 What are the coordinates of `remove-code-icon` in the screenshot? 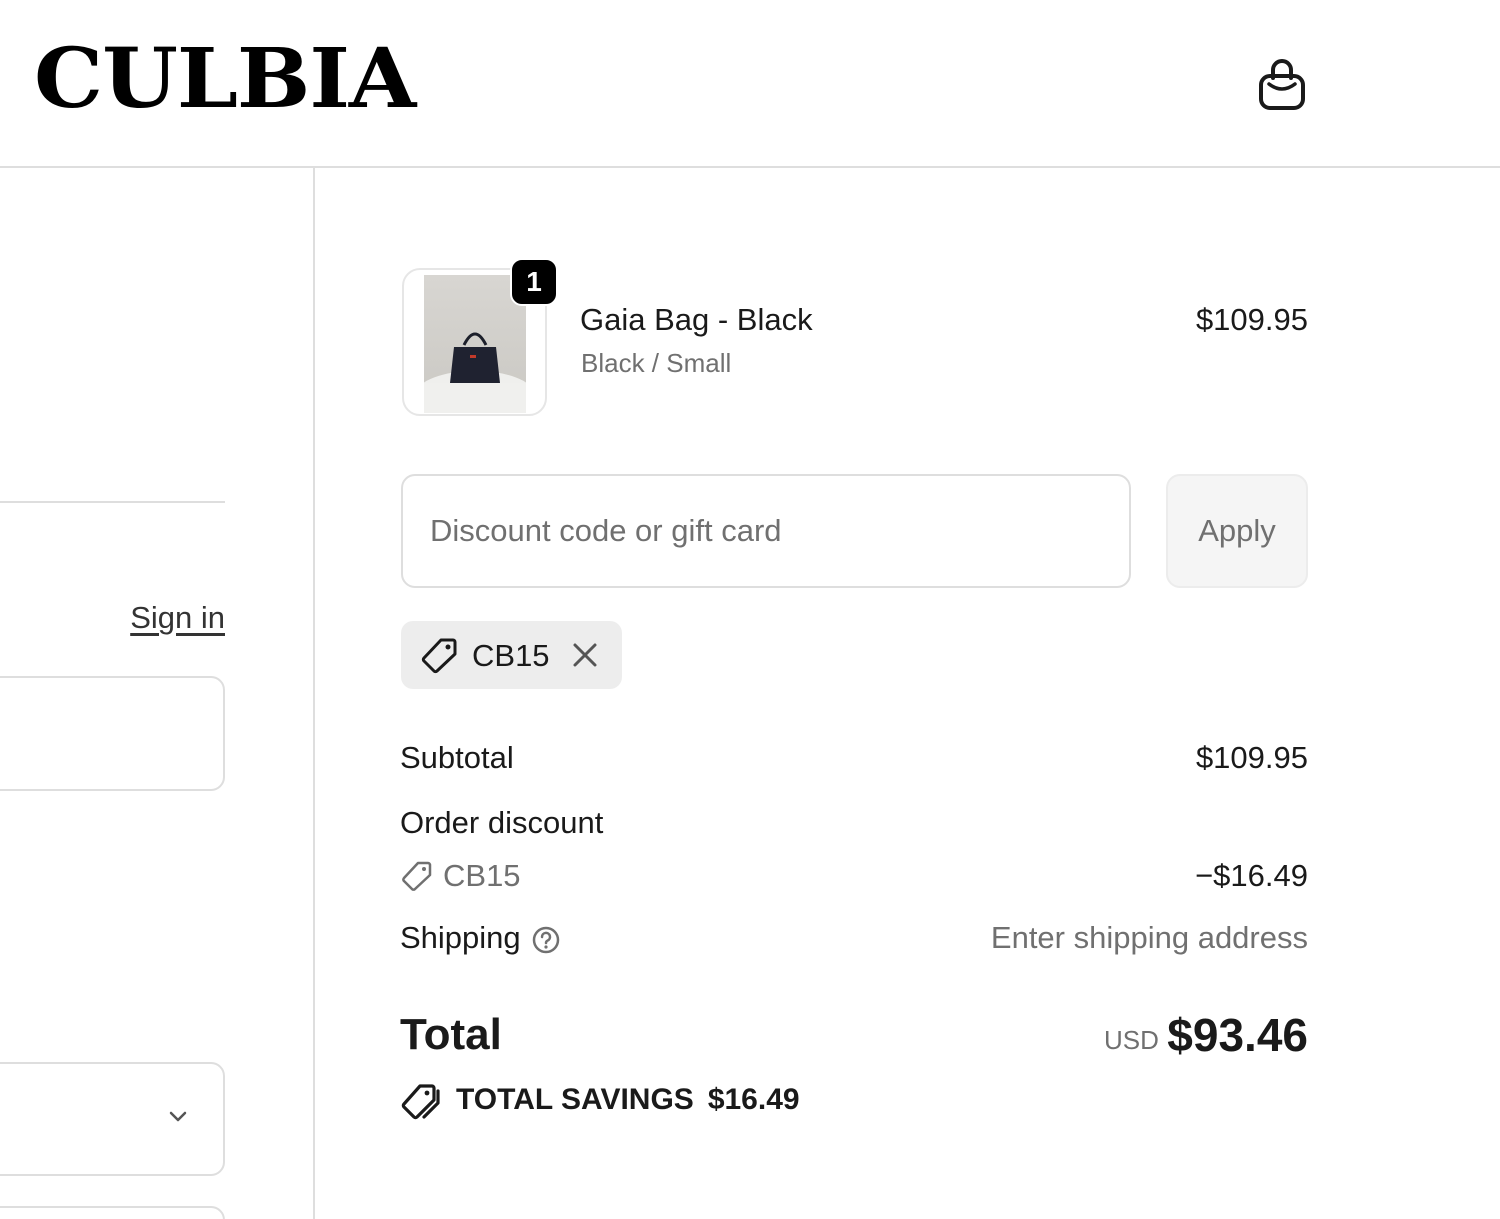 It's located at (585, 655).